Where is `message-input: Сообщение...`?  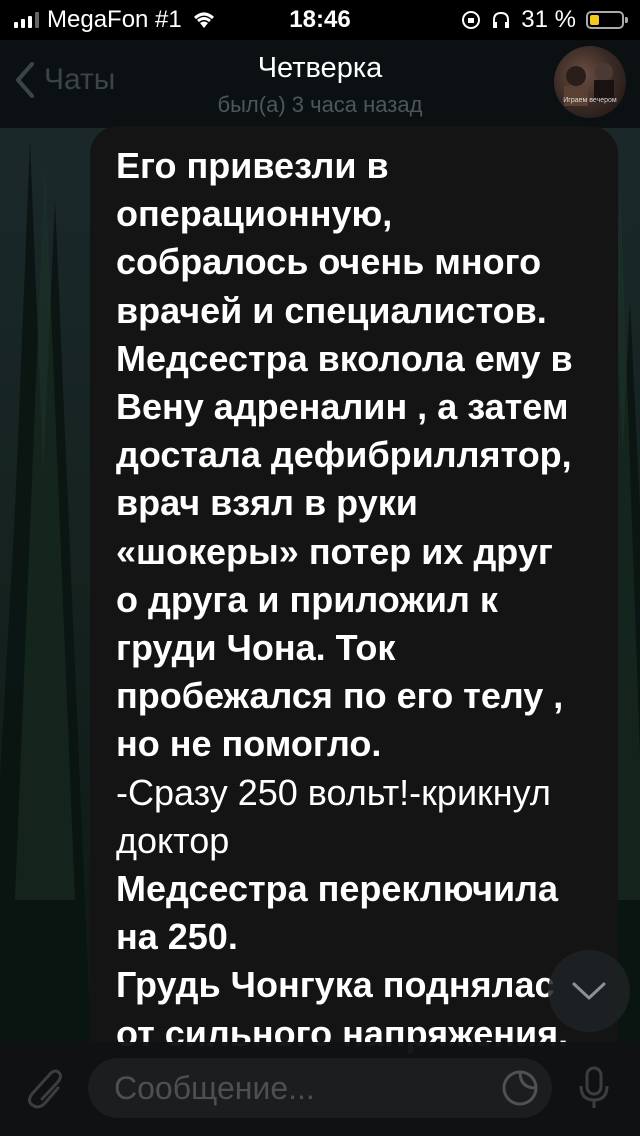 message-input: Сообщение... is located at coordinates (320, 1088).